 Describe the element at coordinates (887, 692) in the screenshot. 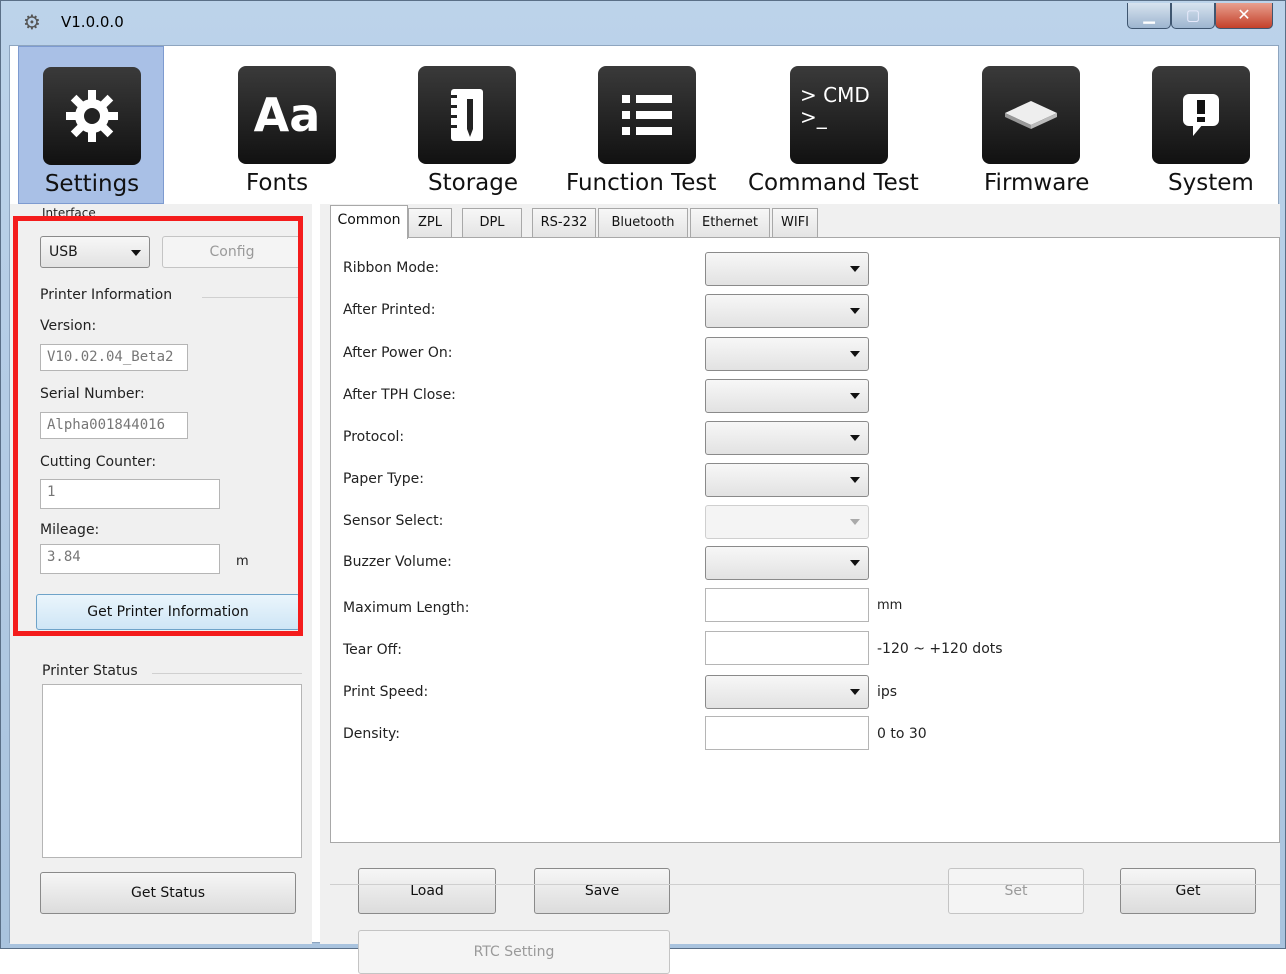

I see `print-speed-unit: ips` at that location.